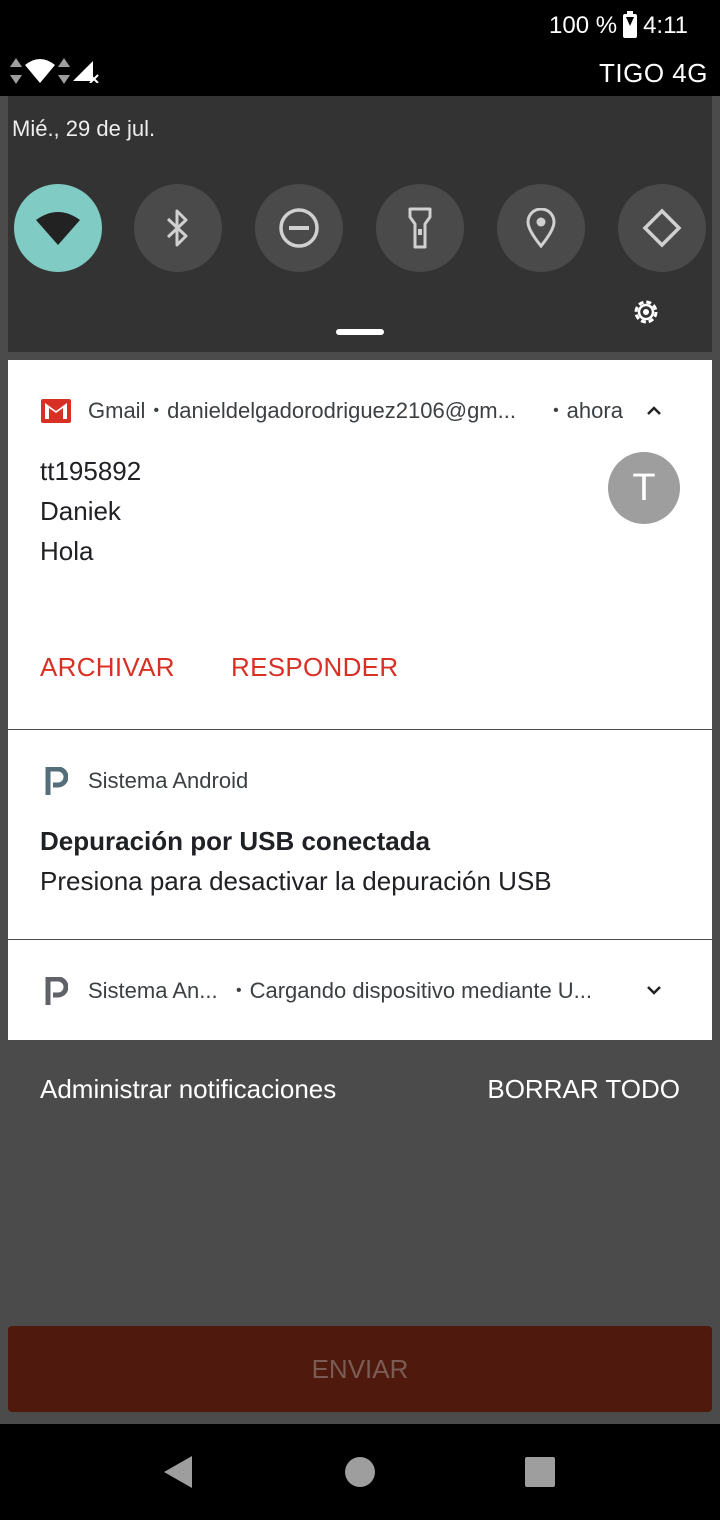  Describe the element at coordinates (56, 411) in the screenshot. I see `gmail-icon` at that location.